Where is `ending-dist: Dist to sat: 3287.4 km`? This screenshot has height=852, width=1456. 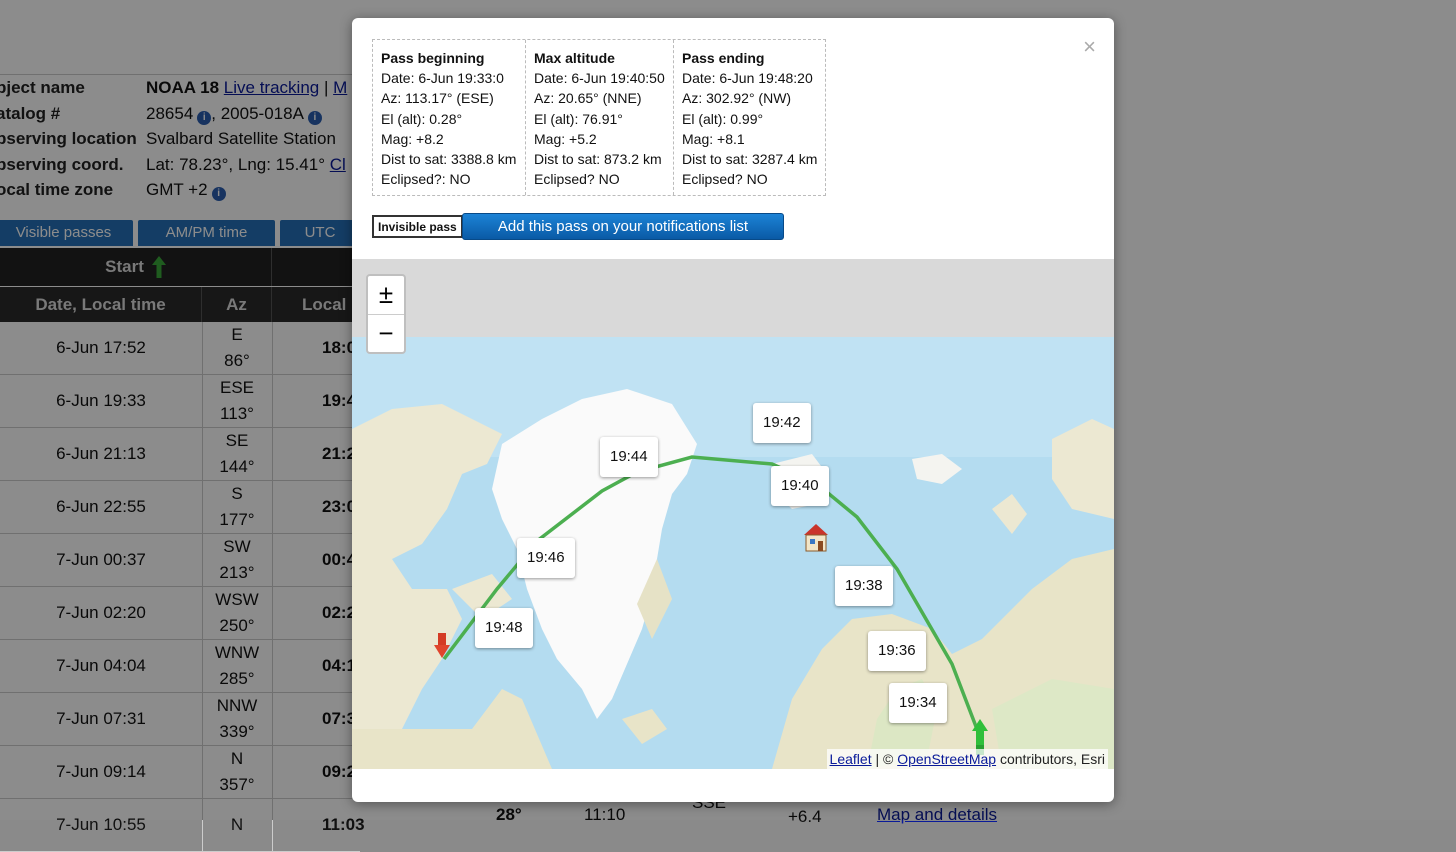 ending-dist: Dist to sat: 3287.4 km is located at coordinates (750, 159).